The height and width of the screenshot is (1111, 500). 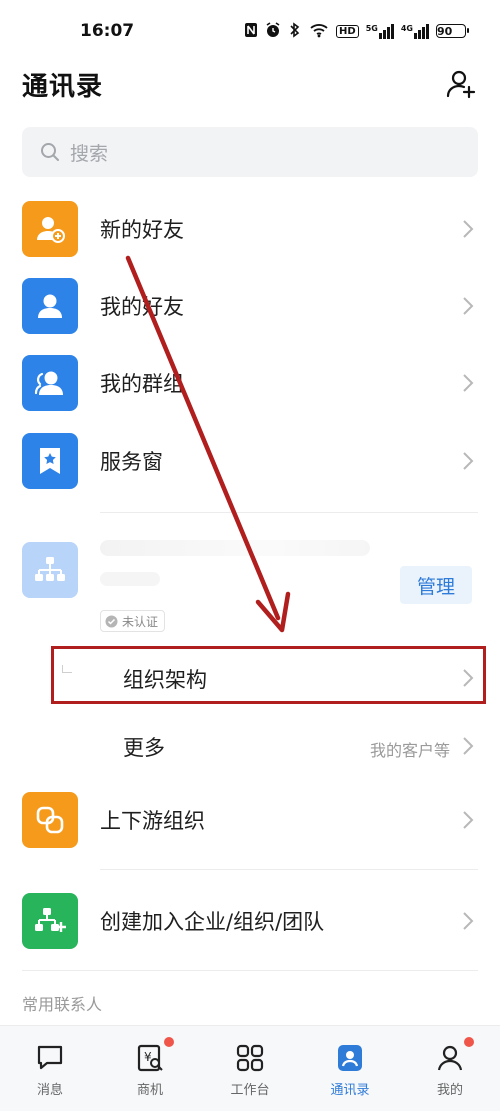 What do you see at coordinates (250, 229) in the screenshot?
I see `row-new-friends: 新的好友` at bounding box center [250, 229].